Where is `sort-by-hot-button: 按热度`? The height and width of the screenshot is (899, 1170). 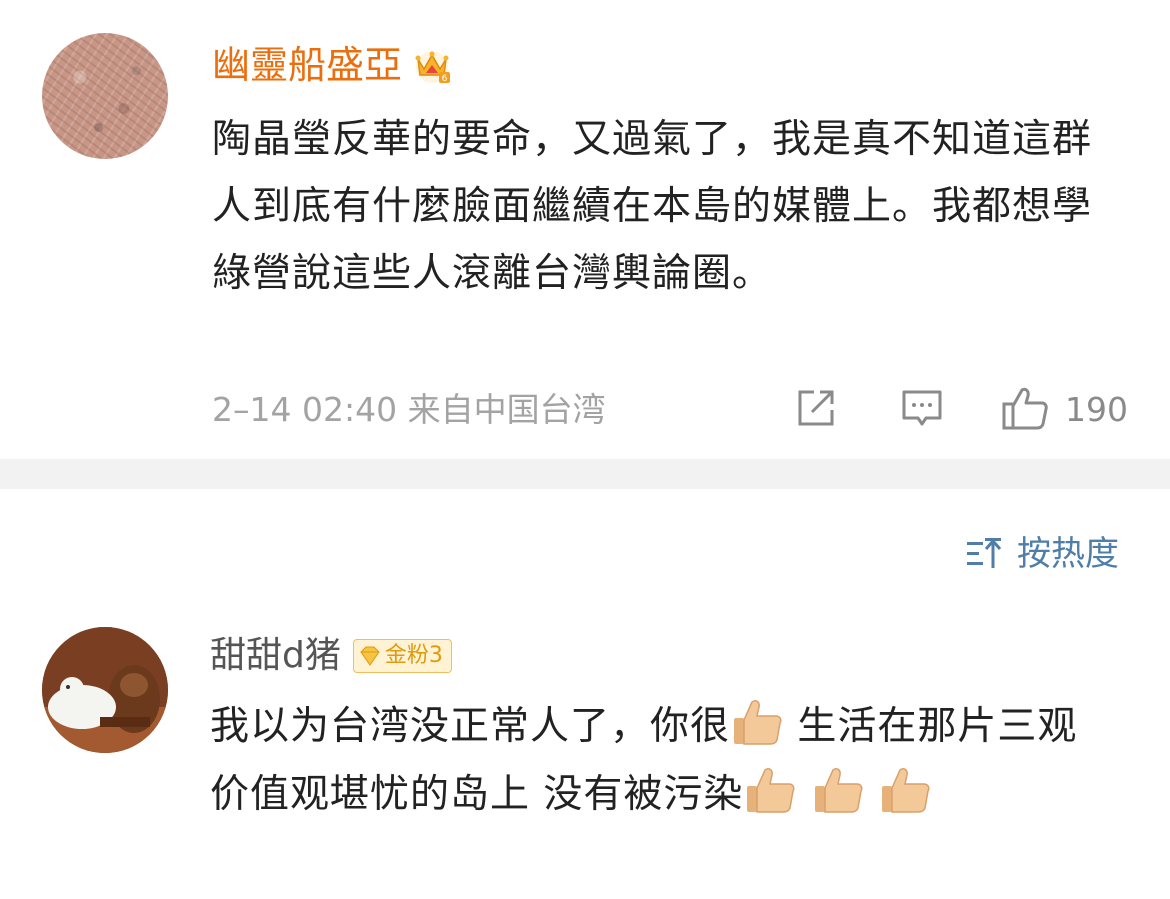
sort-by-hot-button: 按热度 is located at coordinates (1042, 554).